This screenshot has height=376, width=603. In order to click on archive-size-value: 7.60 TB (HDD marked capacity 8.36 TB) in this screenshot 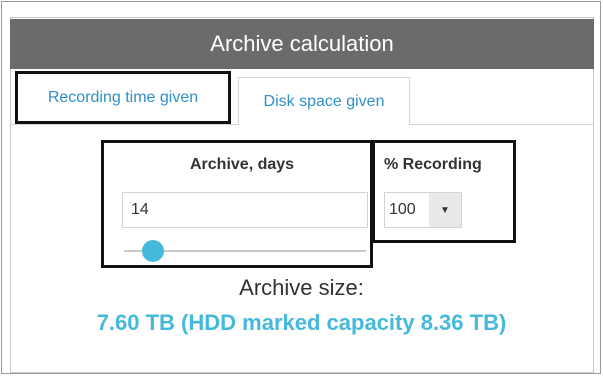, I will do `click(301, 322)`.